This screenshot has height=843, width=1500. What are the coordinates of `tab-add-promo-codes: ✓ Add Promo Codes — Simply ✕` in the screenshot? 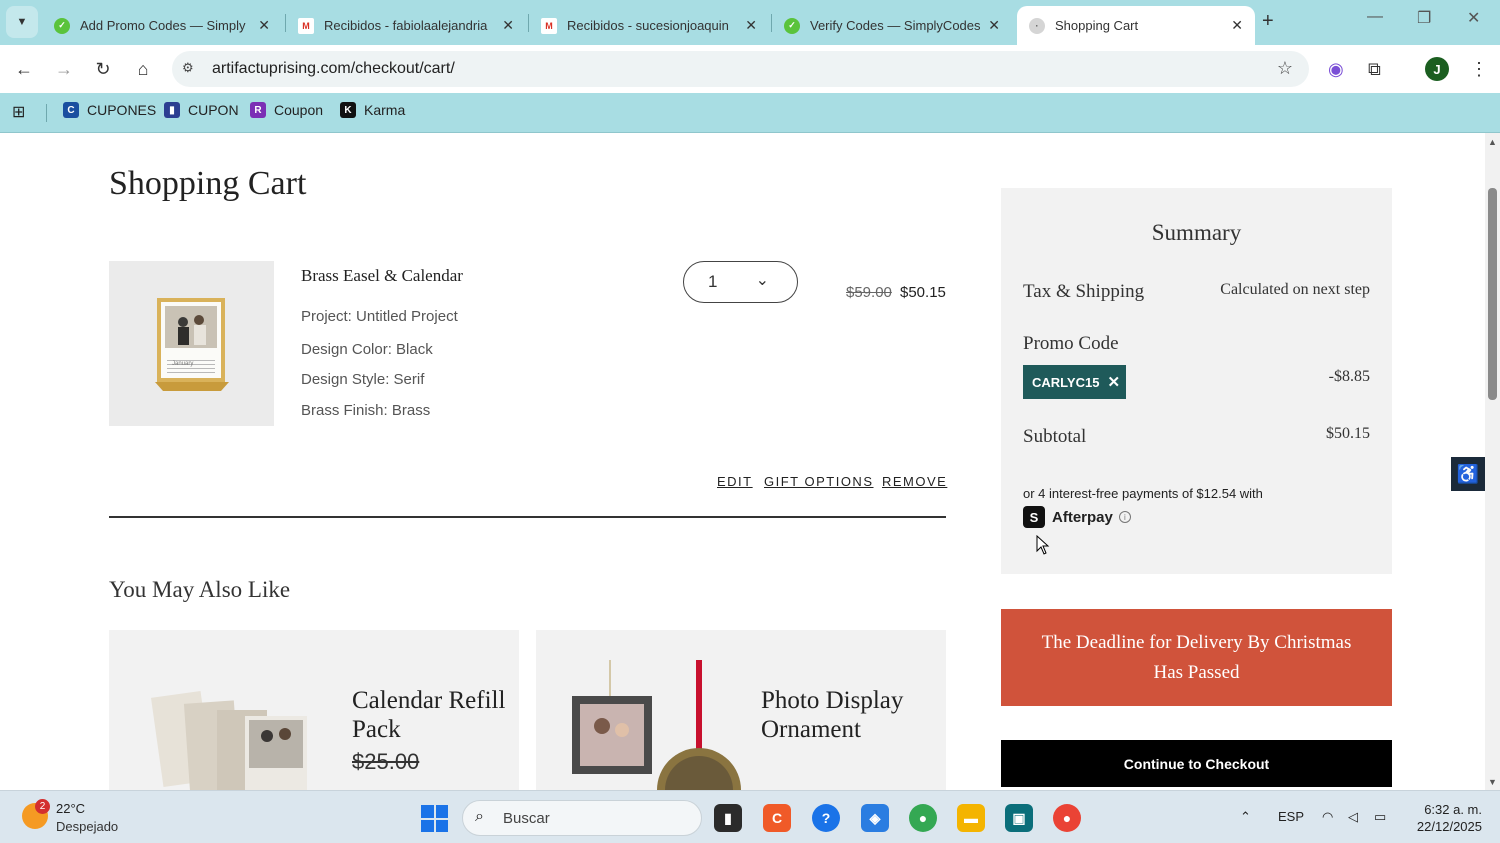 It's located at (162, 25).